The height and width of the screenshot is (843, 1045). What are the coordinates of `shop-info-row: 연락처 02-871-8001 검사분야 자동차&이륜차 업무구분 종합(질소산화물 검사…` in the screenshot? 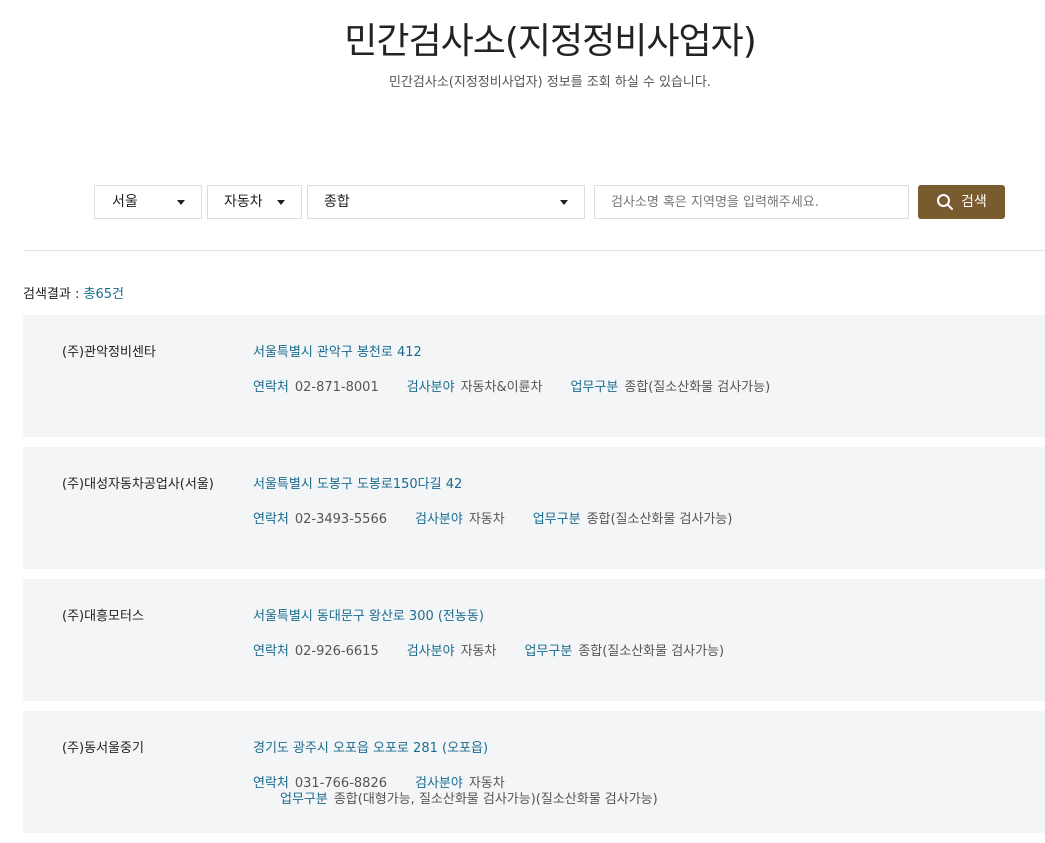 It's located at (525, 388).